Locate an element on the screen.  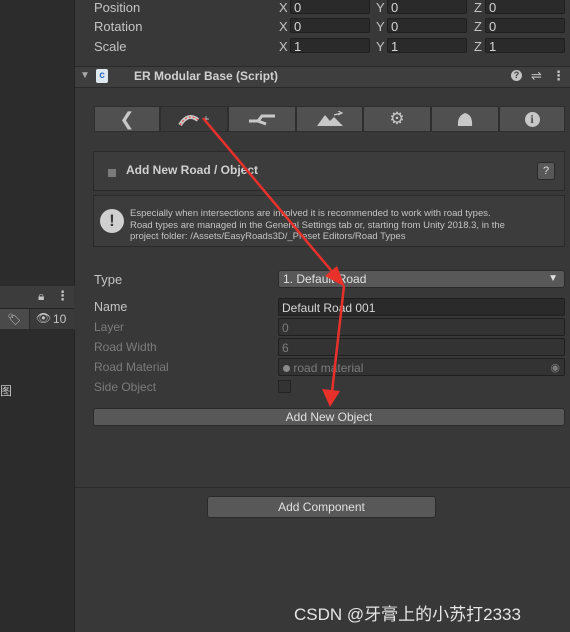
annotation-arrows is located at coordinates (274, 262).